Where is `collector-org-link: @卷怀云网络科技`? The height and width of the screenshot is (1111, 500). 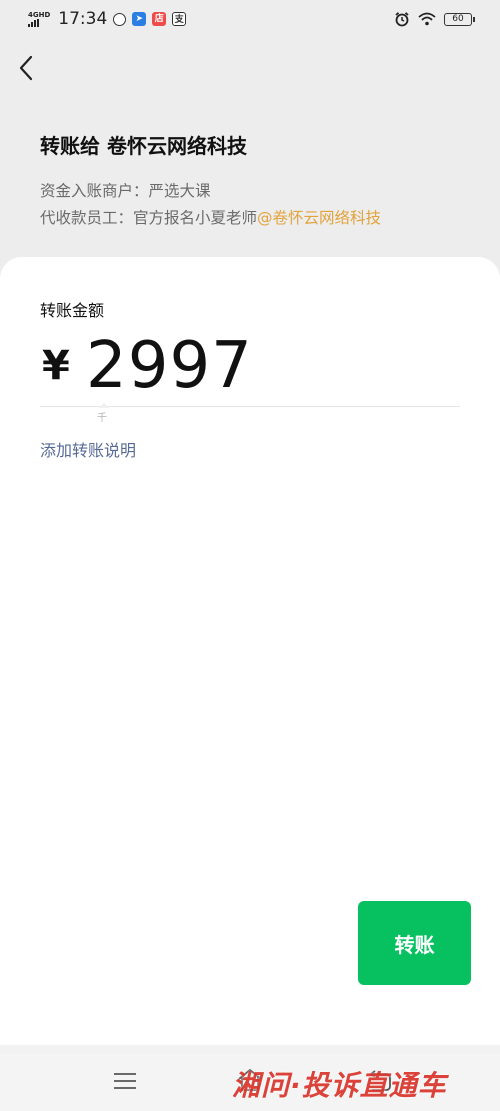 collector-org-link: @卷怀云网络科技 is located at coordinates (319, 218).